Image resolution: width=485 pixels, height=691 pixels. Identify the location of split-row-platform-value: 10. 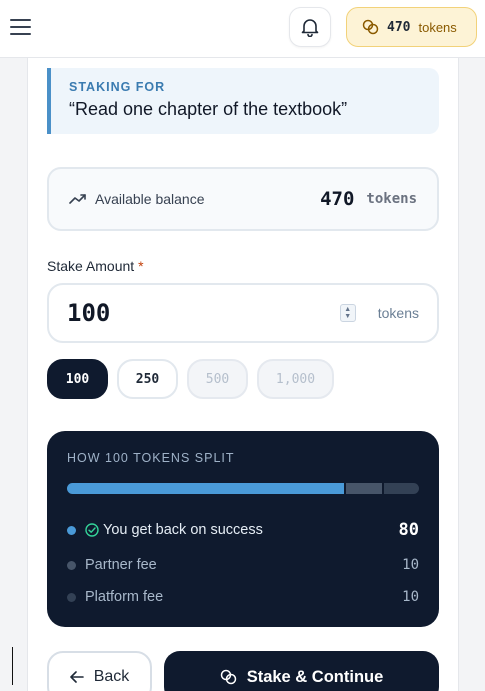
(410, 597).